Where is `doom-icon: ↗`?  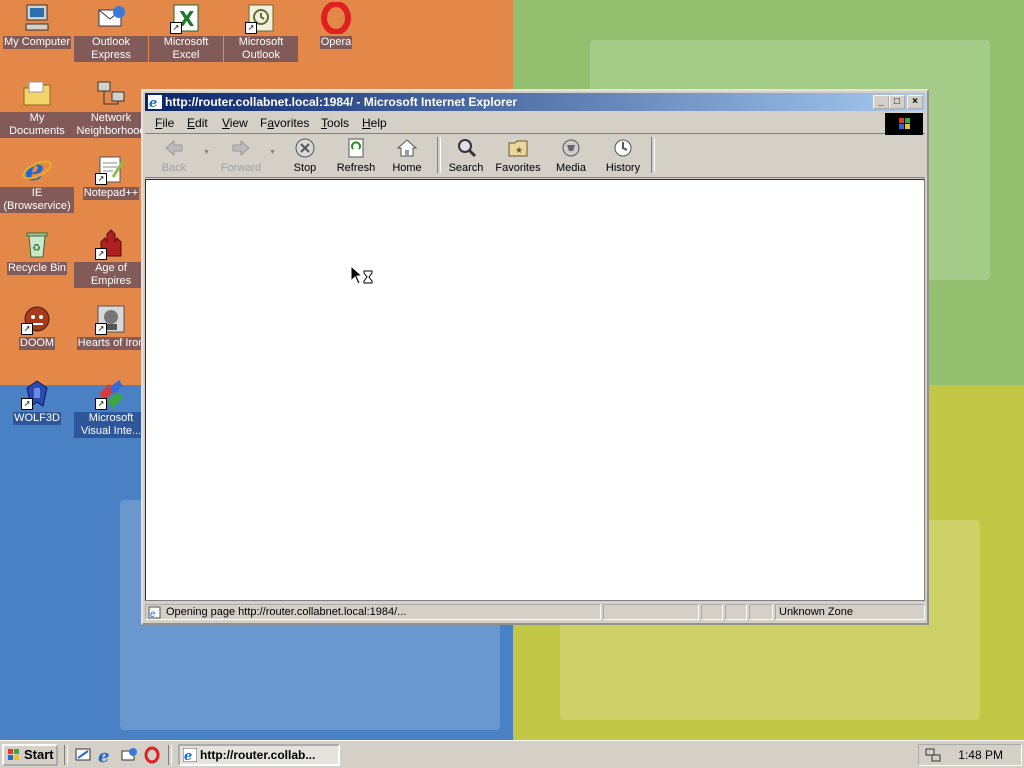 doom-icon: ↗ is located at coordinates (37, 319).